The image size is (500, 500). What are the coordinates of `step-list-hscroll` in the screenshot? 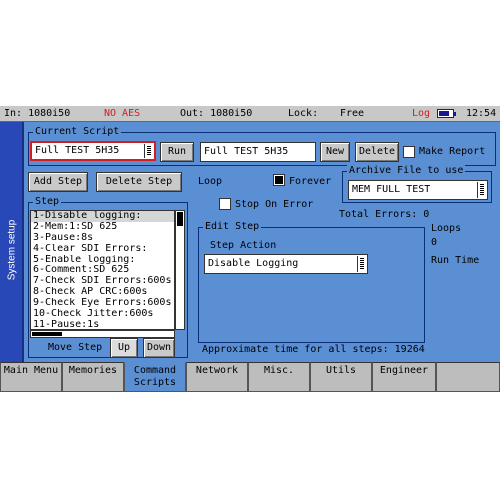 It's located at (102, 334).